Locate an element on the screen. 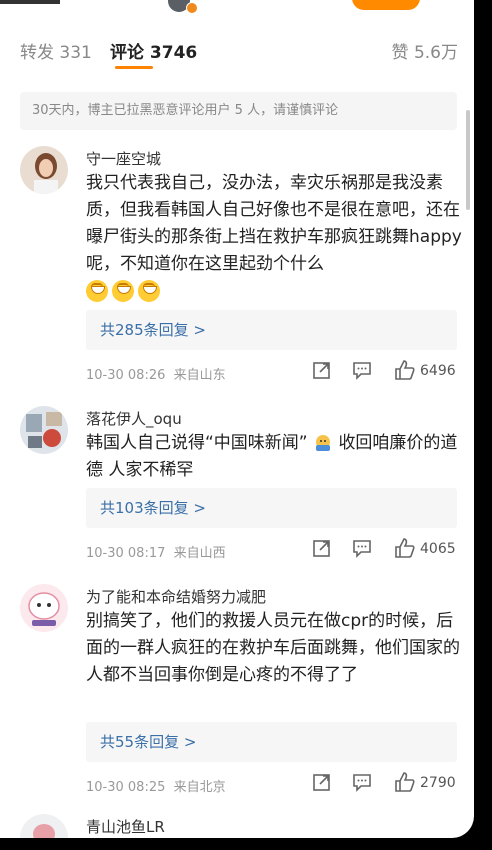 The width and height of the screenshot is (492, 850). active-tab-indicator is located at coordinates (134, 67).